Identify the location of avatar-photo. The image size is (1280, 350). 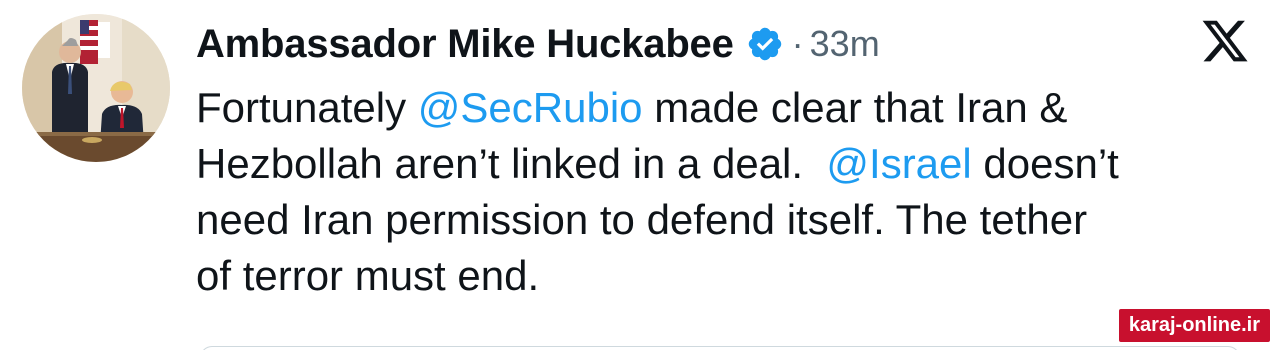
(96, 88).